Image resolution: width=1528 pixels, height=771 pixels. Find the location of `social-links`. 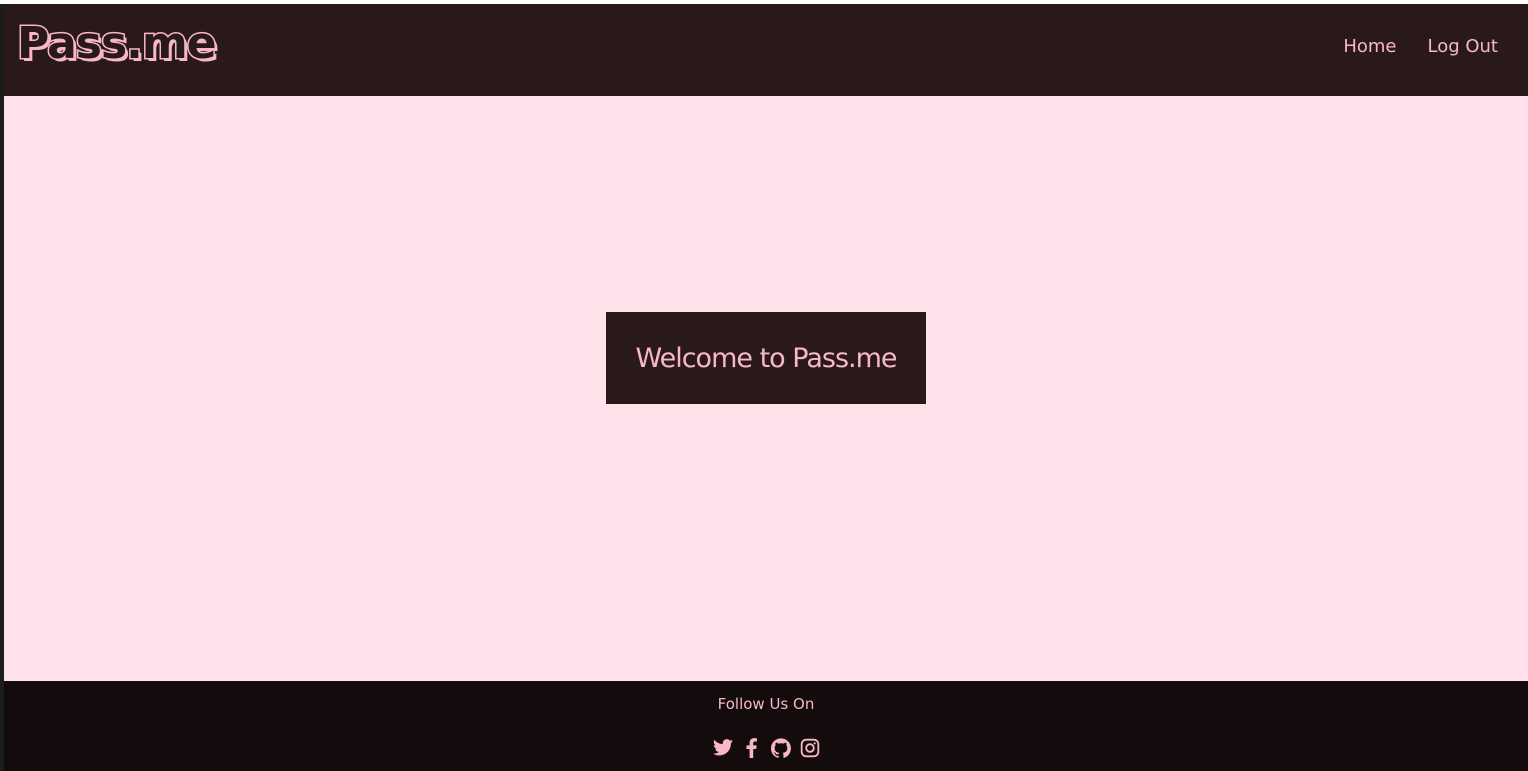

social-links is located at coordinates (766, 747).